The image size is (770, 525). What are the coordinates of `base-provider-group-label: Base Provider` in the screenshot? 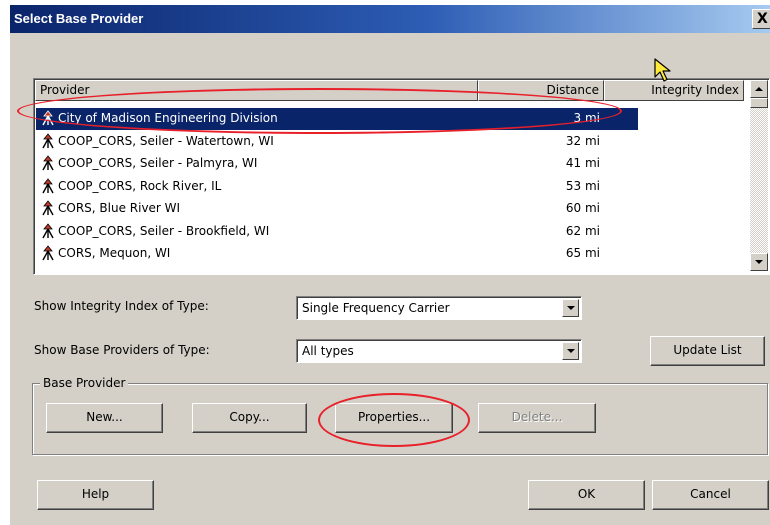 It's located at (84, 383).